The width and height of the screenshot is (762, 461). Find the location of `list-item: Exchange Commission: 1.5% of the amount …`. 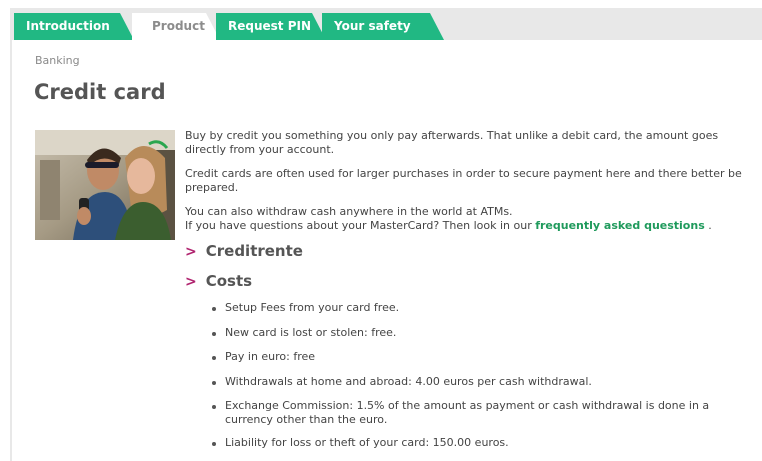

list-item: Exchange Commission: 1.5% of the amount … is located at coordinates (480, 413).